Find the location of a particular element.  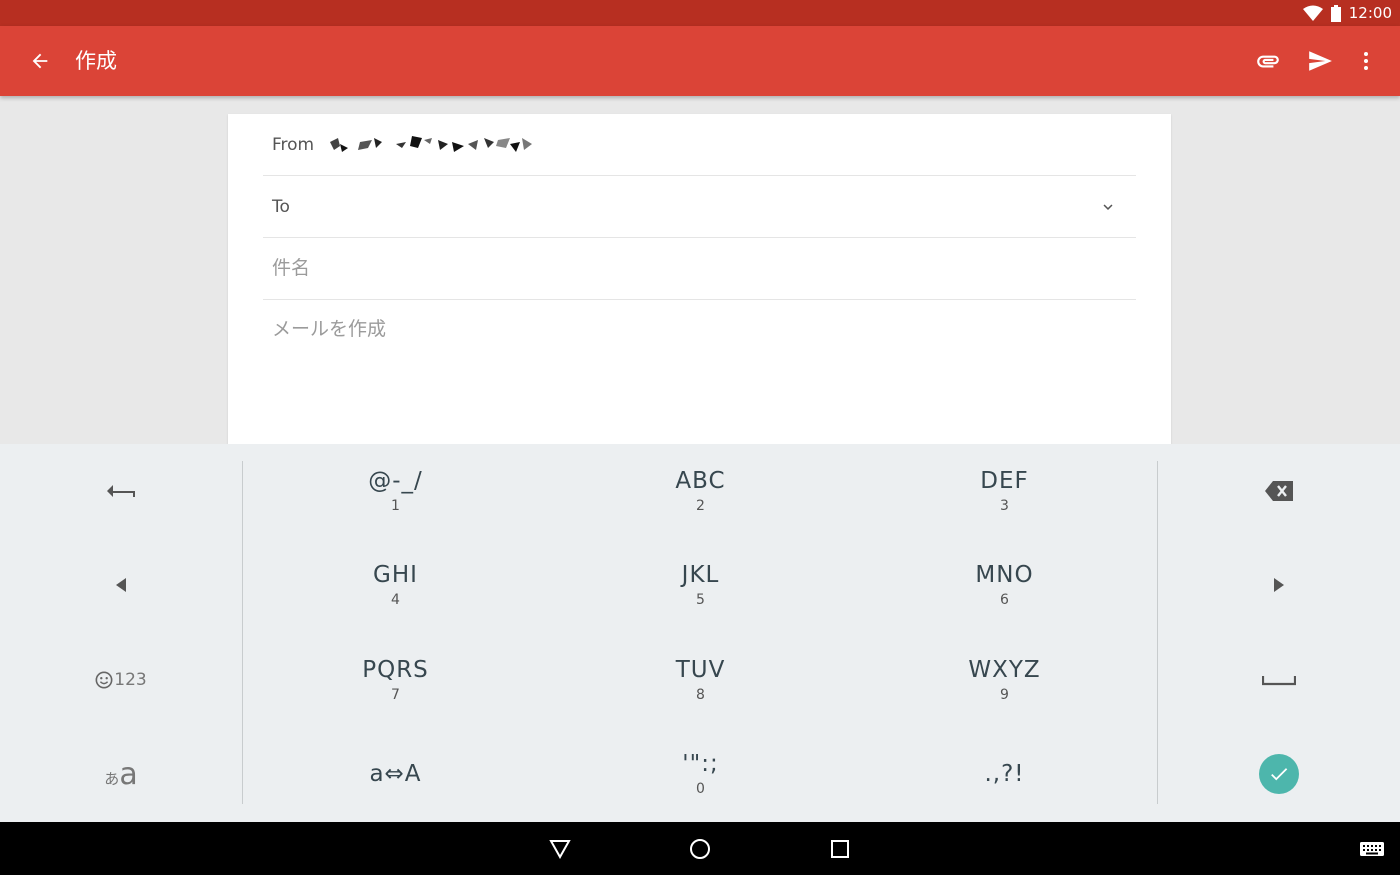

keyboard-switch-button is located at coordinates (1372, 849).